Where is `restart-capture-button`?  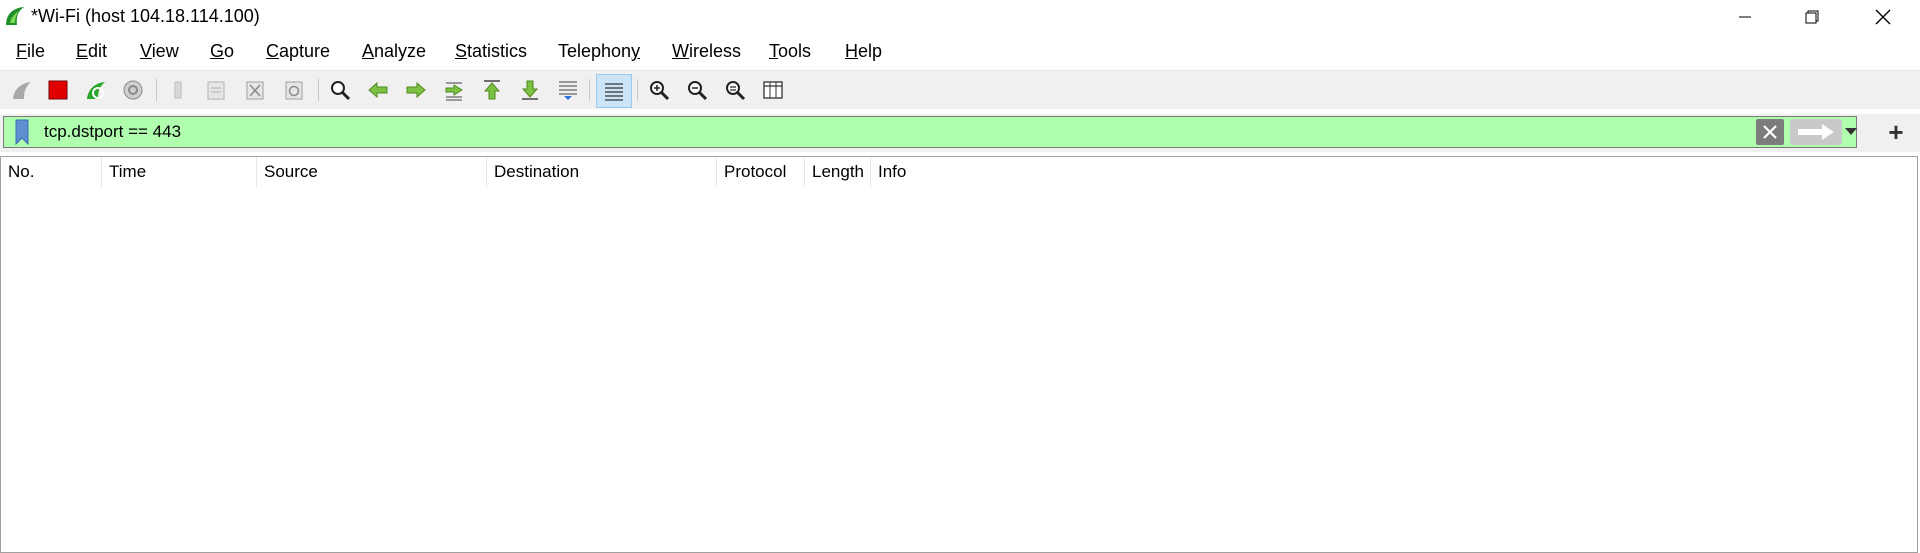 restart-capture-button is located at coordinates (96, 90).